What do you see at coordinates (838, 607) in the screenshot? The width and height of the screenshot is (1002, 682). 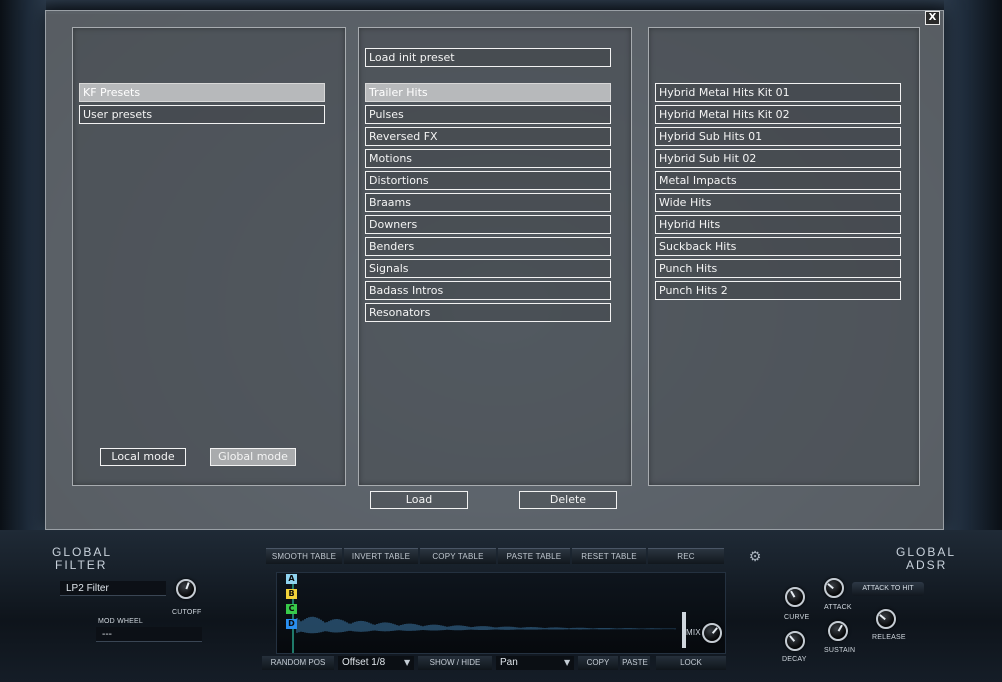 I see `attack-label: ATTACK` at bounding box center [838, 607].